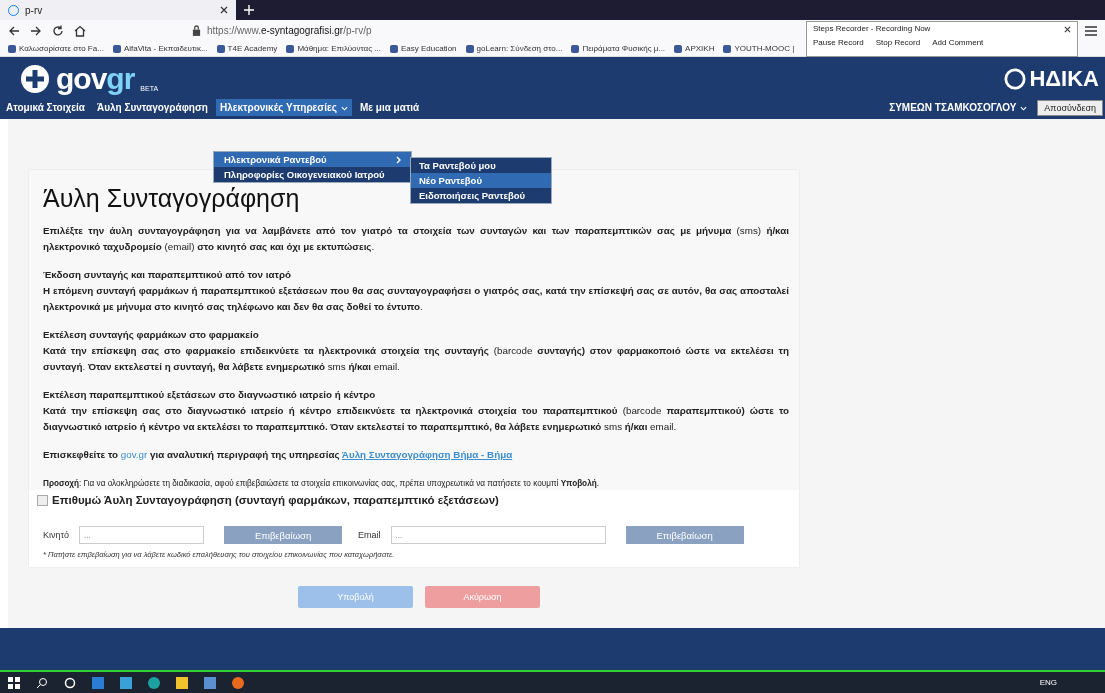 The width and height of the screenshot is (1105, 693). What do you see at coordinates (80, 30) in the screenshot?
I see `home-icon` at bounding box center [80, 30].